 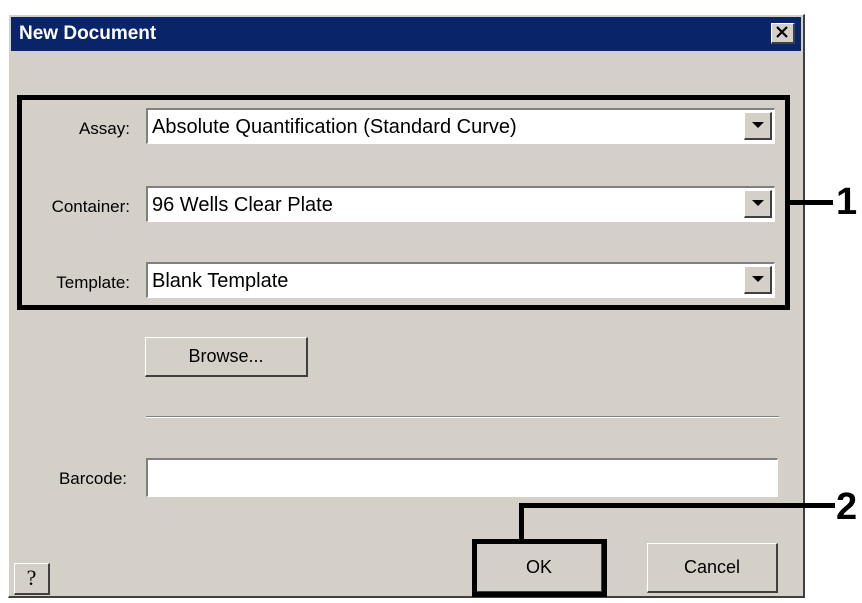 I want to click on separator, so click(x=462, y=417).